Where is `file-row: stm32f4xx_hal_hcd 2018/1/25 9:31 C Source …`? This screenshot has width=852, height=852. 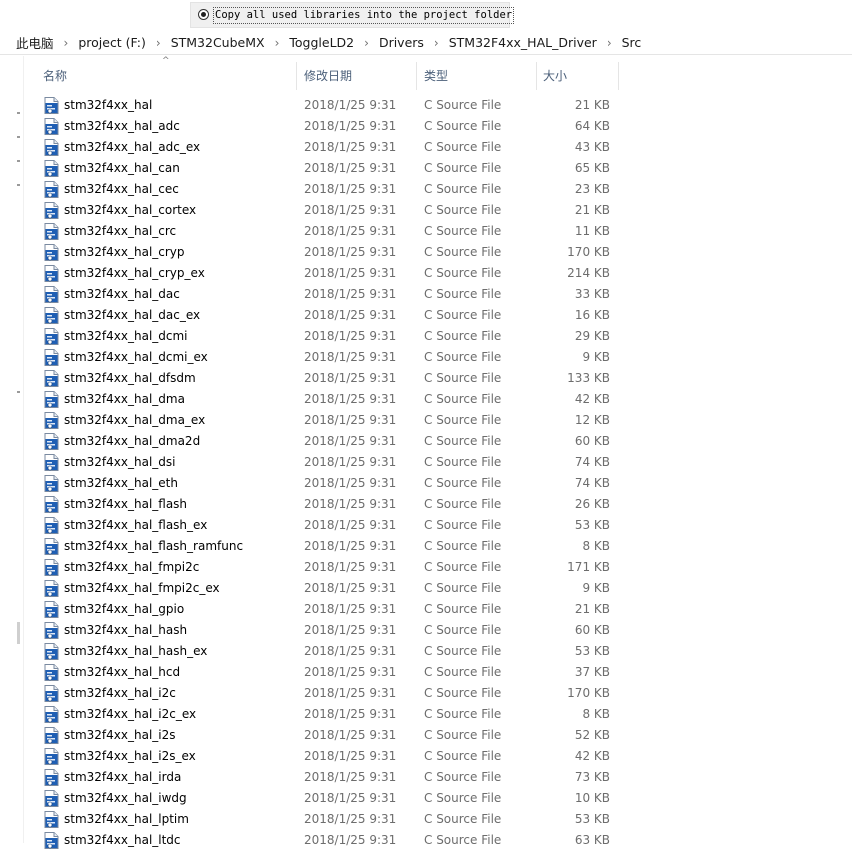 file-row: stm32f4xx_hal_hcd 2018/1/25 9:31 C Source … is located at coordinates (330, 672).